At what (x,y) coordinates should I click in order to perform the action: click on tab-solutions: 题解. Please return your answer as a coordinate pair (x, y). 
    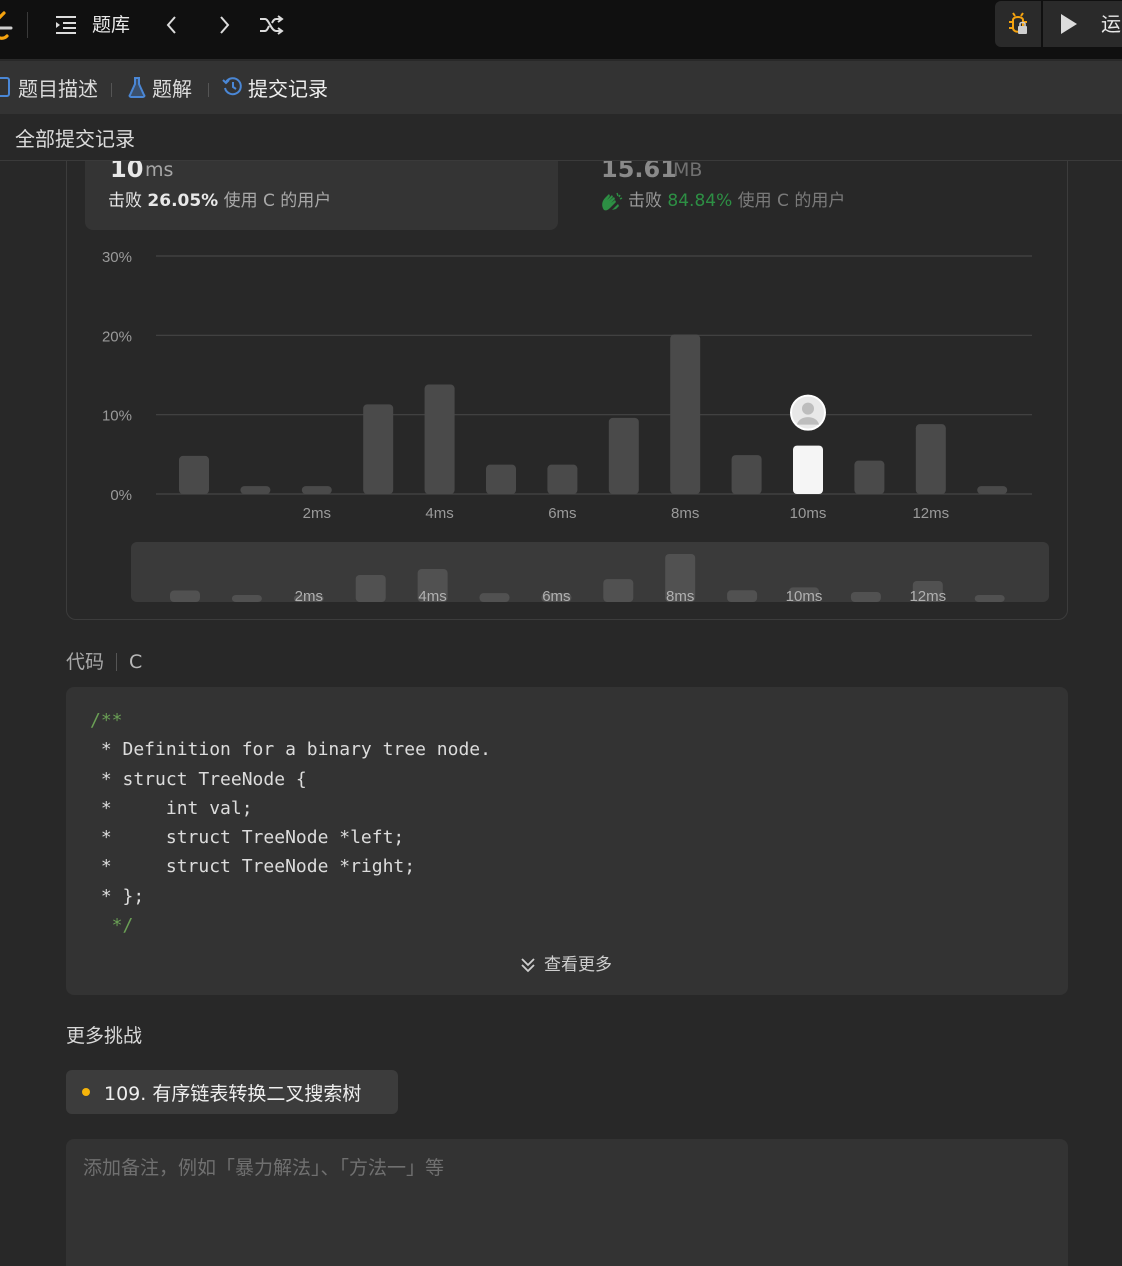
    Looking at the image, I should click on (159, 87).